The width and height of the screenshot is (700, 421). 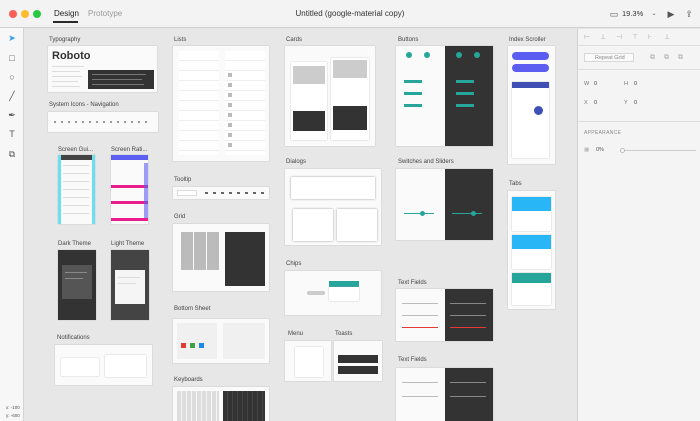 I want to click on artboard-label-index-scroller: Index Scroller, so click(x=527, y=40).